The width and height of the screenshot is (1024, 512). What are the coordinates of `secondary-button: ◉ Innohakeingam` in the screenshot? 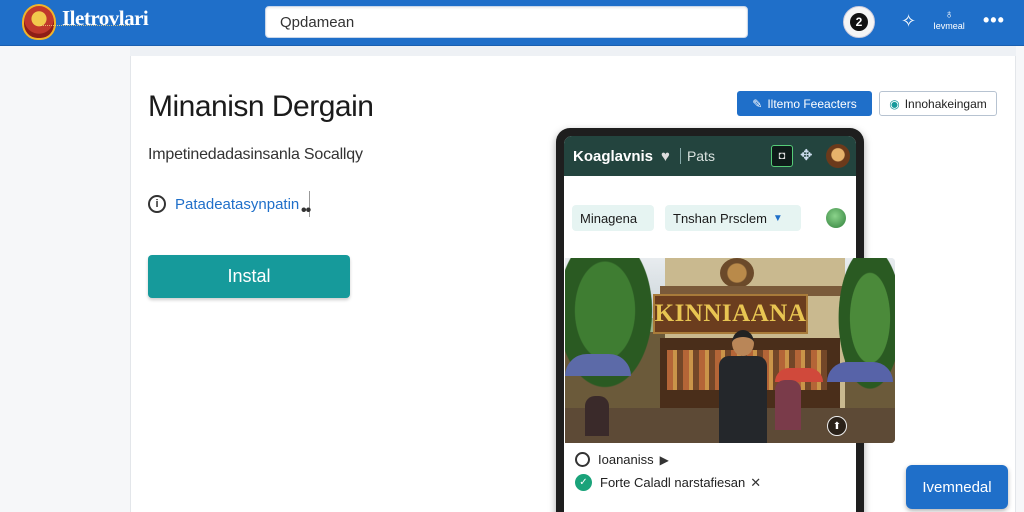 It's located at (938, 103).